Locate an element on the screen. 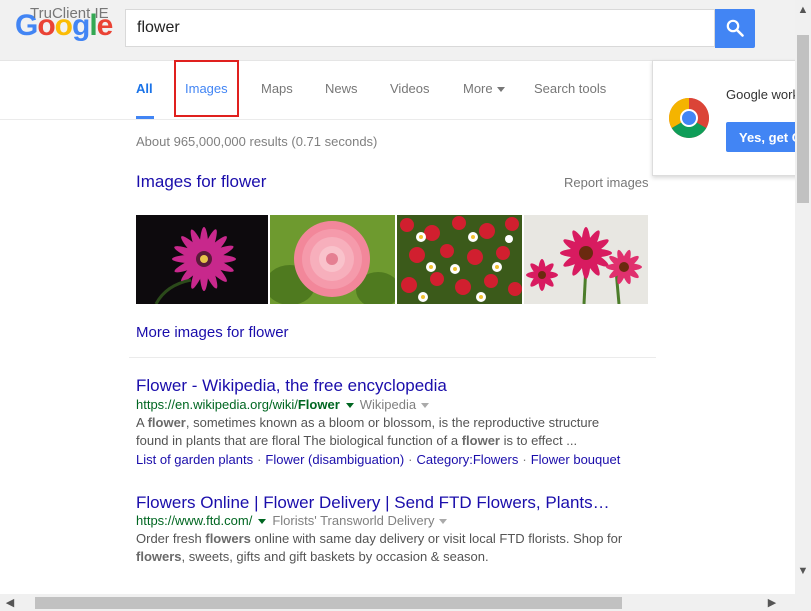  scroll-up-icon: ▲ is located at coordinates (803, 10).